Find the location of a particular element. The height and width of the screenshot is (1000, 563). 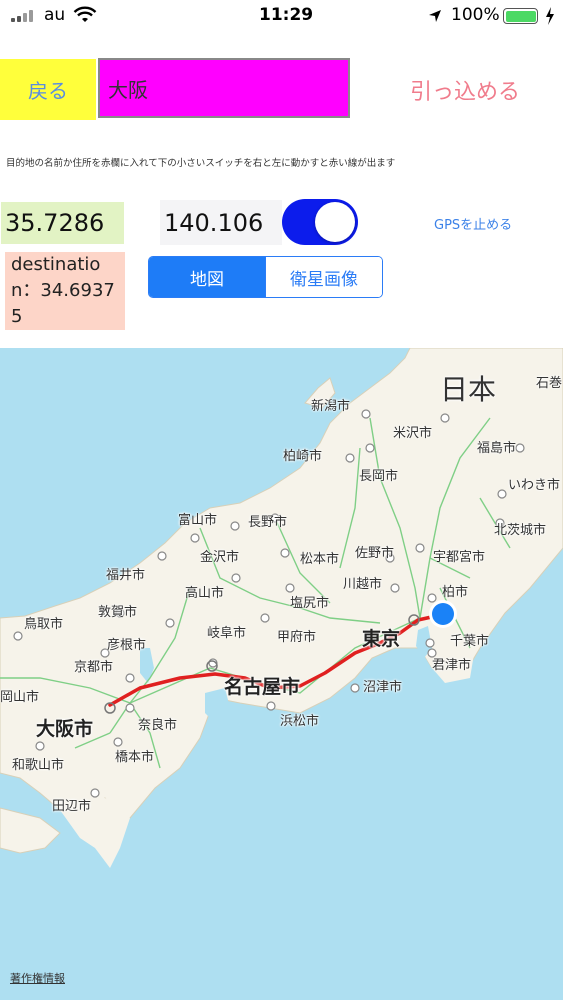

map-label-city: 甲府市 is located at coordinates (297, 637).